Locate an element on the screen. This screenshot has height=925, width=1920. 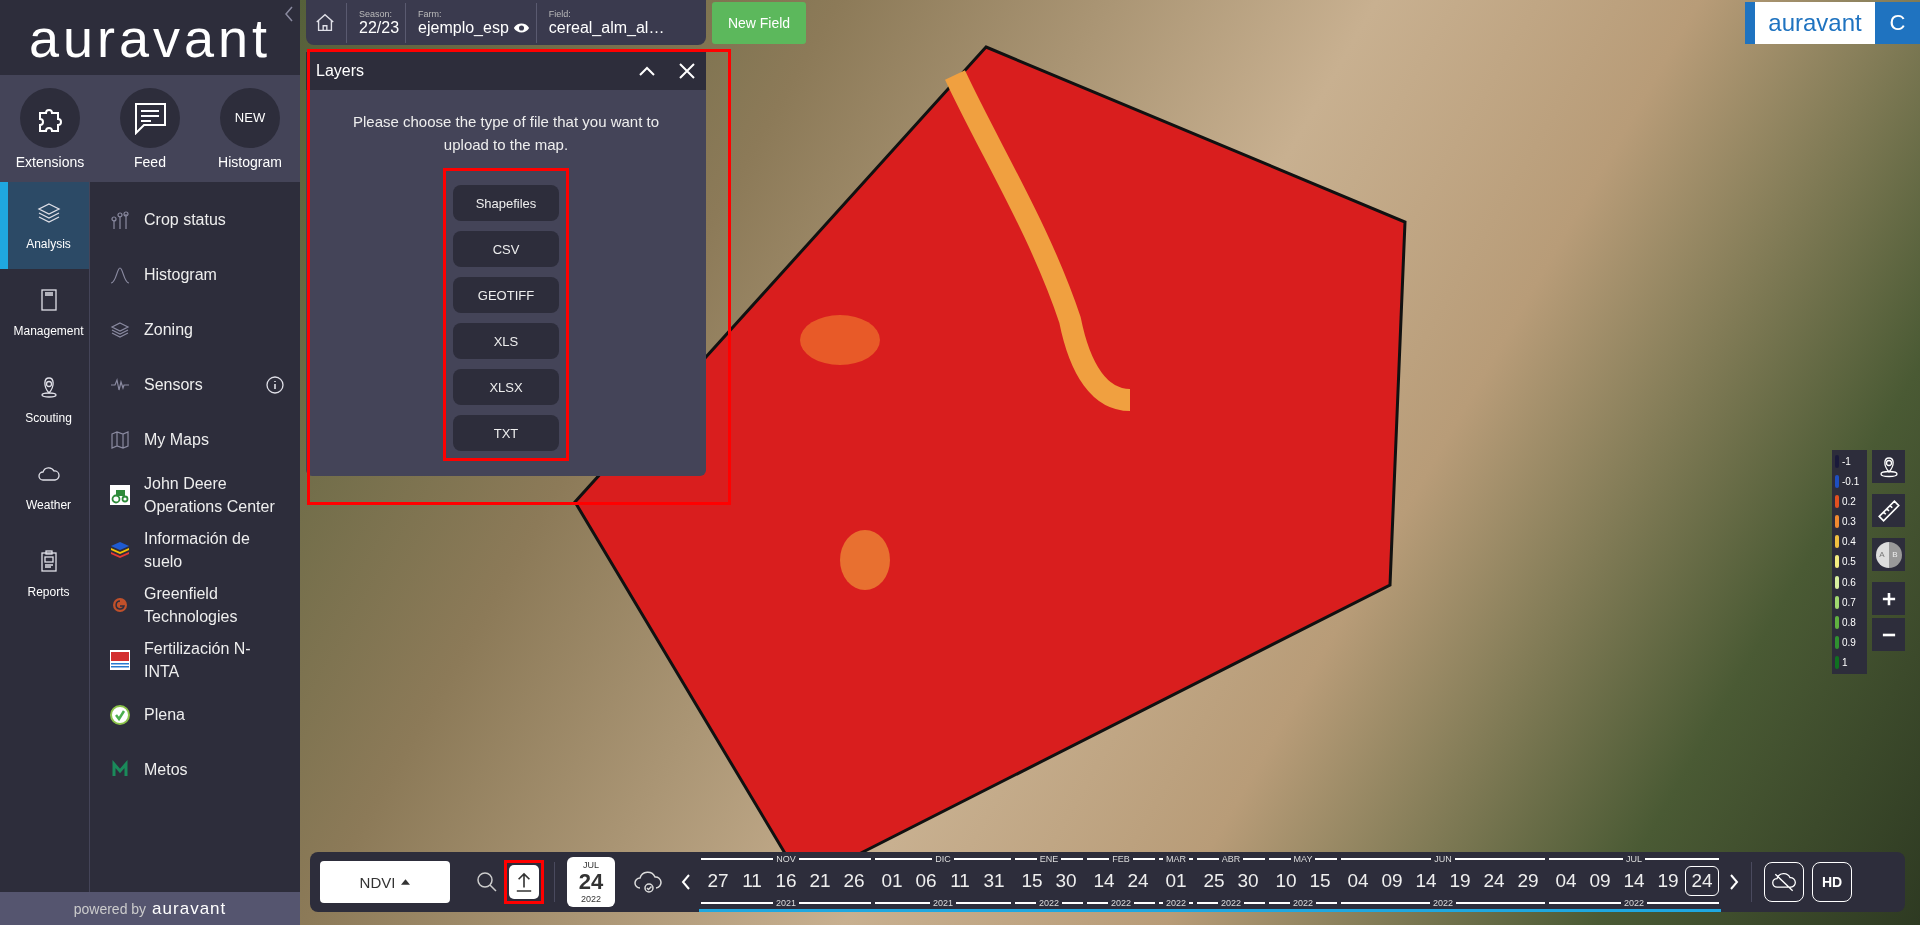
breadcrumb-label: Farm: is located at coordinates (430, 13).